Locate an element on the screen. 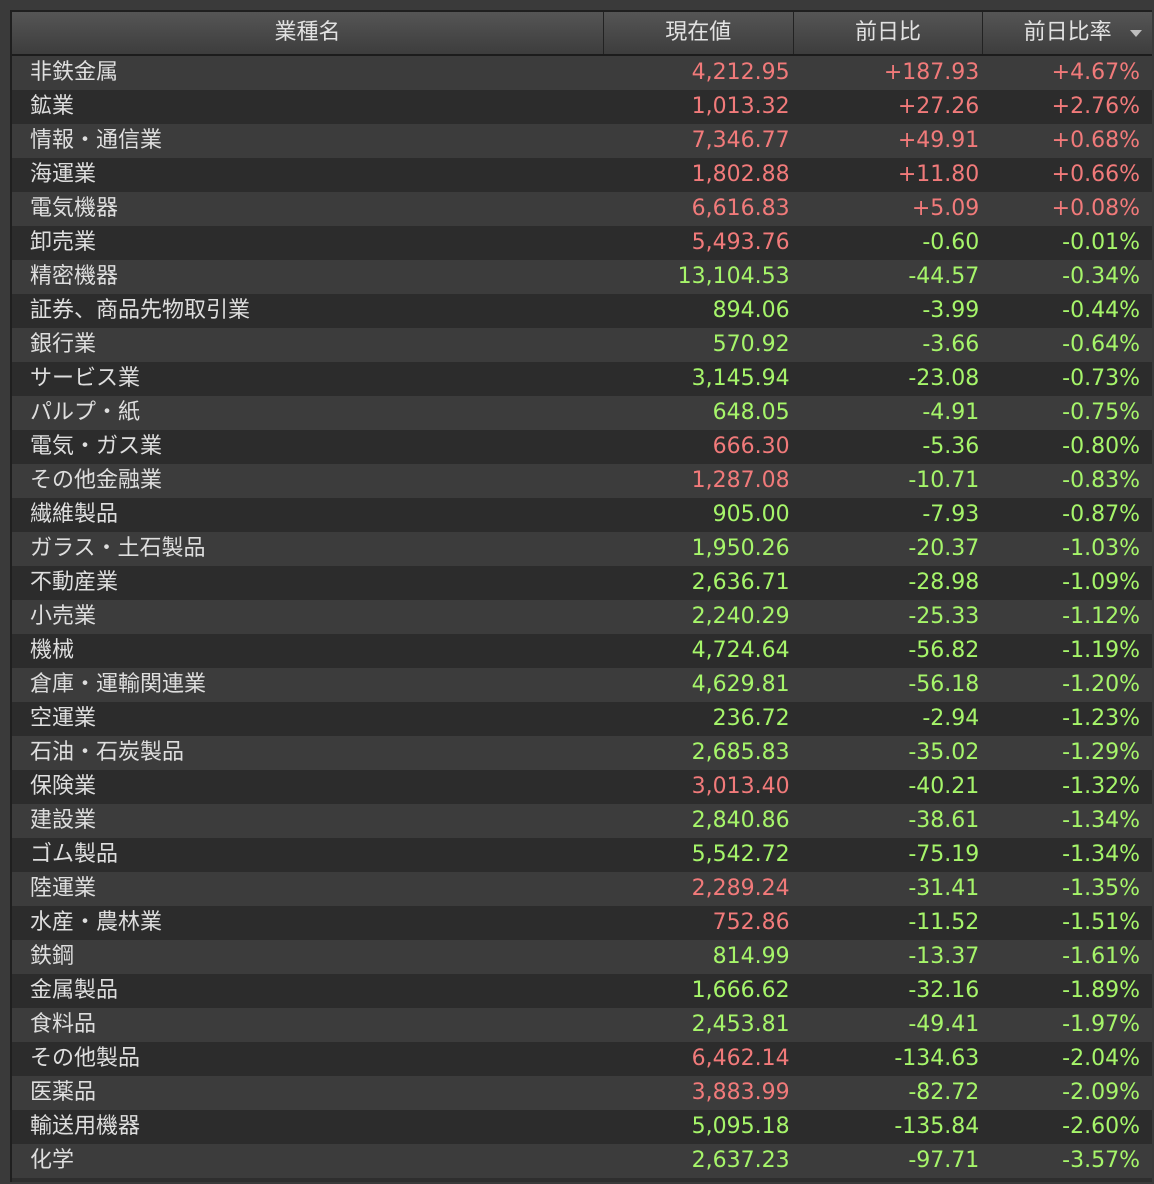 This screenshot has height=1184, width=1154. price-value: 4,212.95 is located at coordinates (740, 72).